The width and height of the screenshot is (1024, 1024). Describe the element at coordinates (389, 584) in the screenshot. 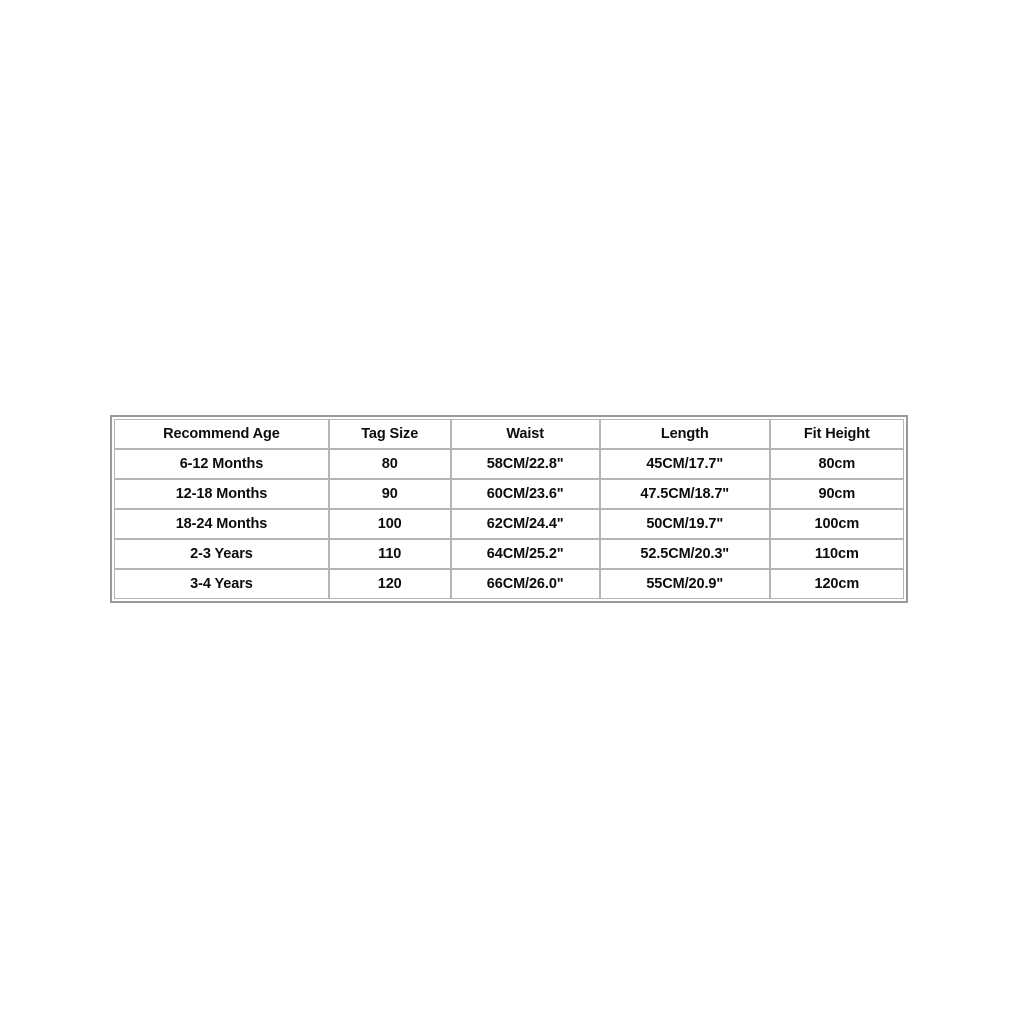

I see `cell-tag-size: 120` at that location.